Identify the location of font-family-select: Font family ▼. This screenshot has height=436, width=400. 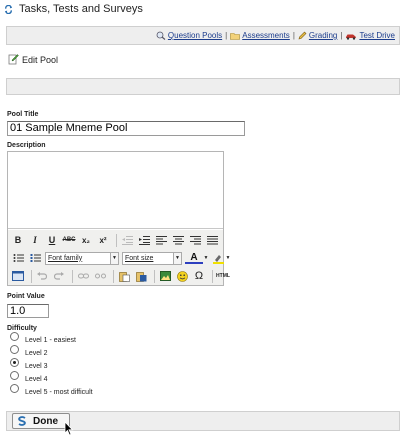
(82, 258).